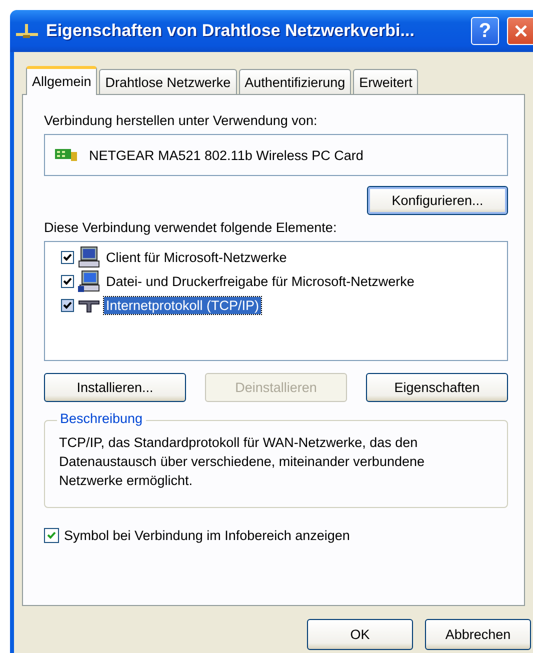 Image resolution: width=533 pixels, height=653 pixels. What do you see at coordinates (478, 634) in the screenshot?
I see `button: Abbrechen` at bounding box center [478, 634].